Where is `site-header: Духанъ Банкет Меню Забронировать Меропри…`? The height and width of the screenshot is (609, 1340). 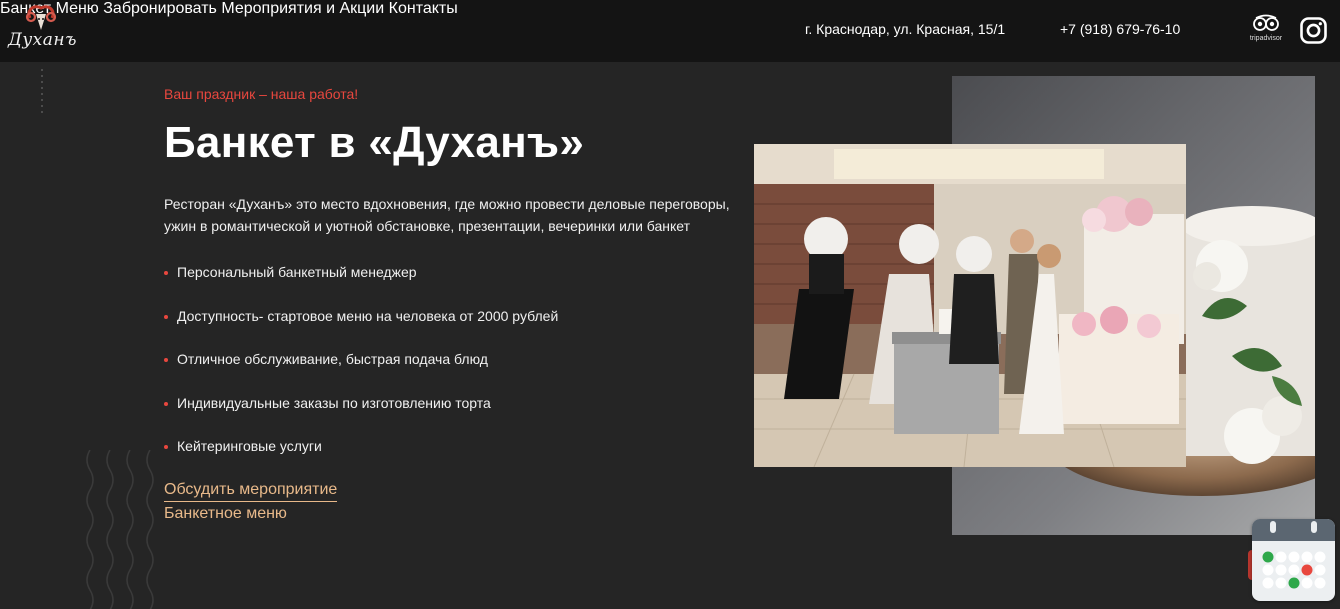
site-header: Духанъ Банкет Меню Забронировать Меропри… is located at coordinates (670, 31).